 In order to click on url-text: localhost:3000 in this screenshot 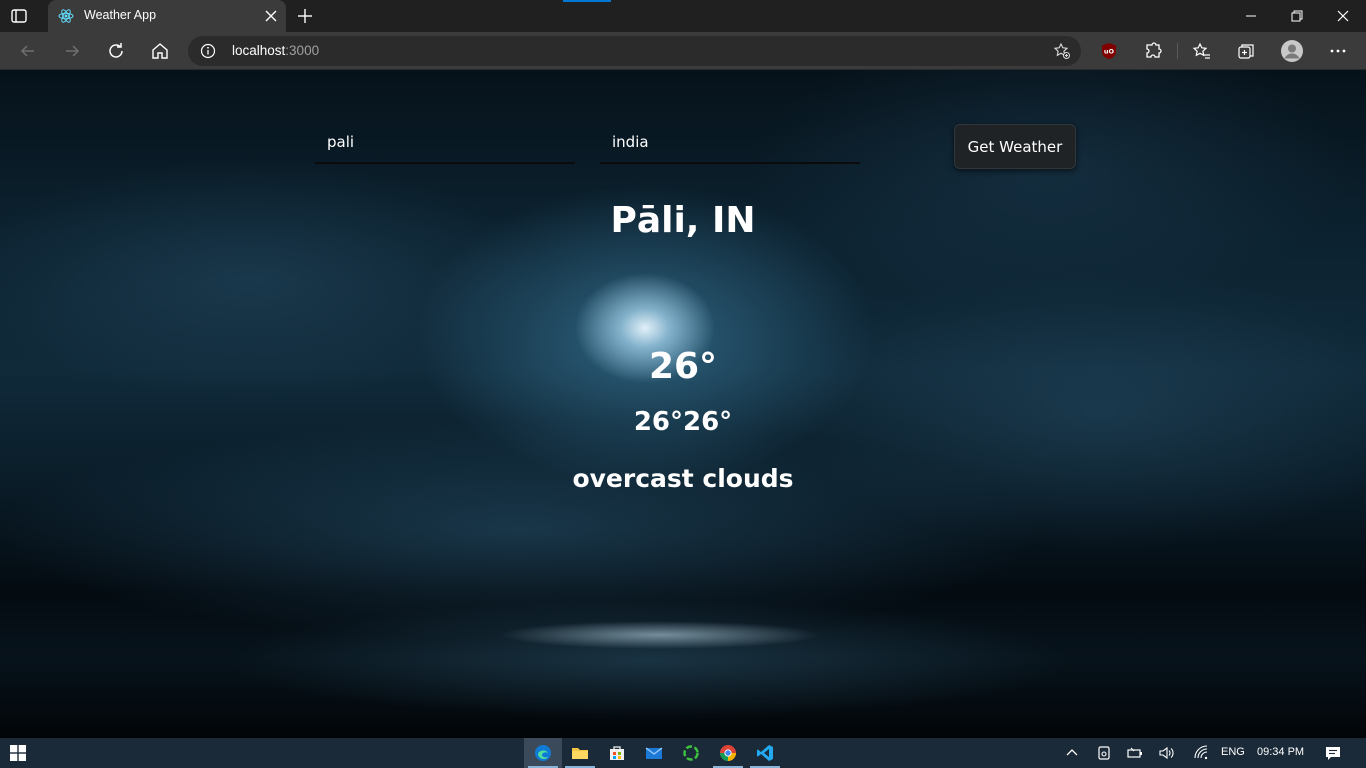, I will do `click(275, 50)`.